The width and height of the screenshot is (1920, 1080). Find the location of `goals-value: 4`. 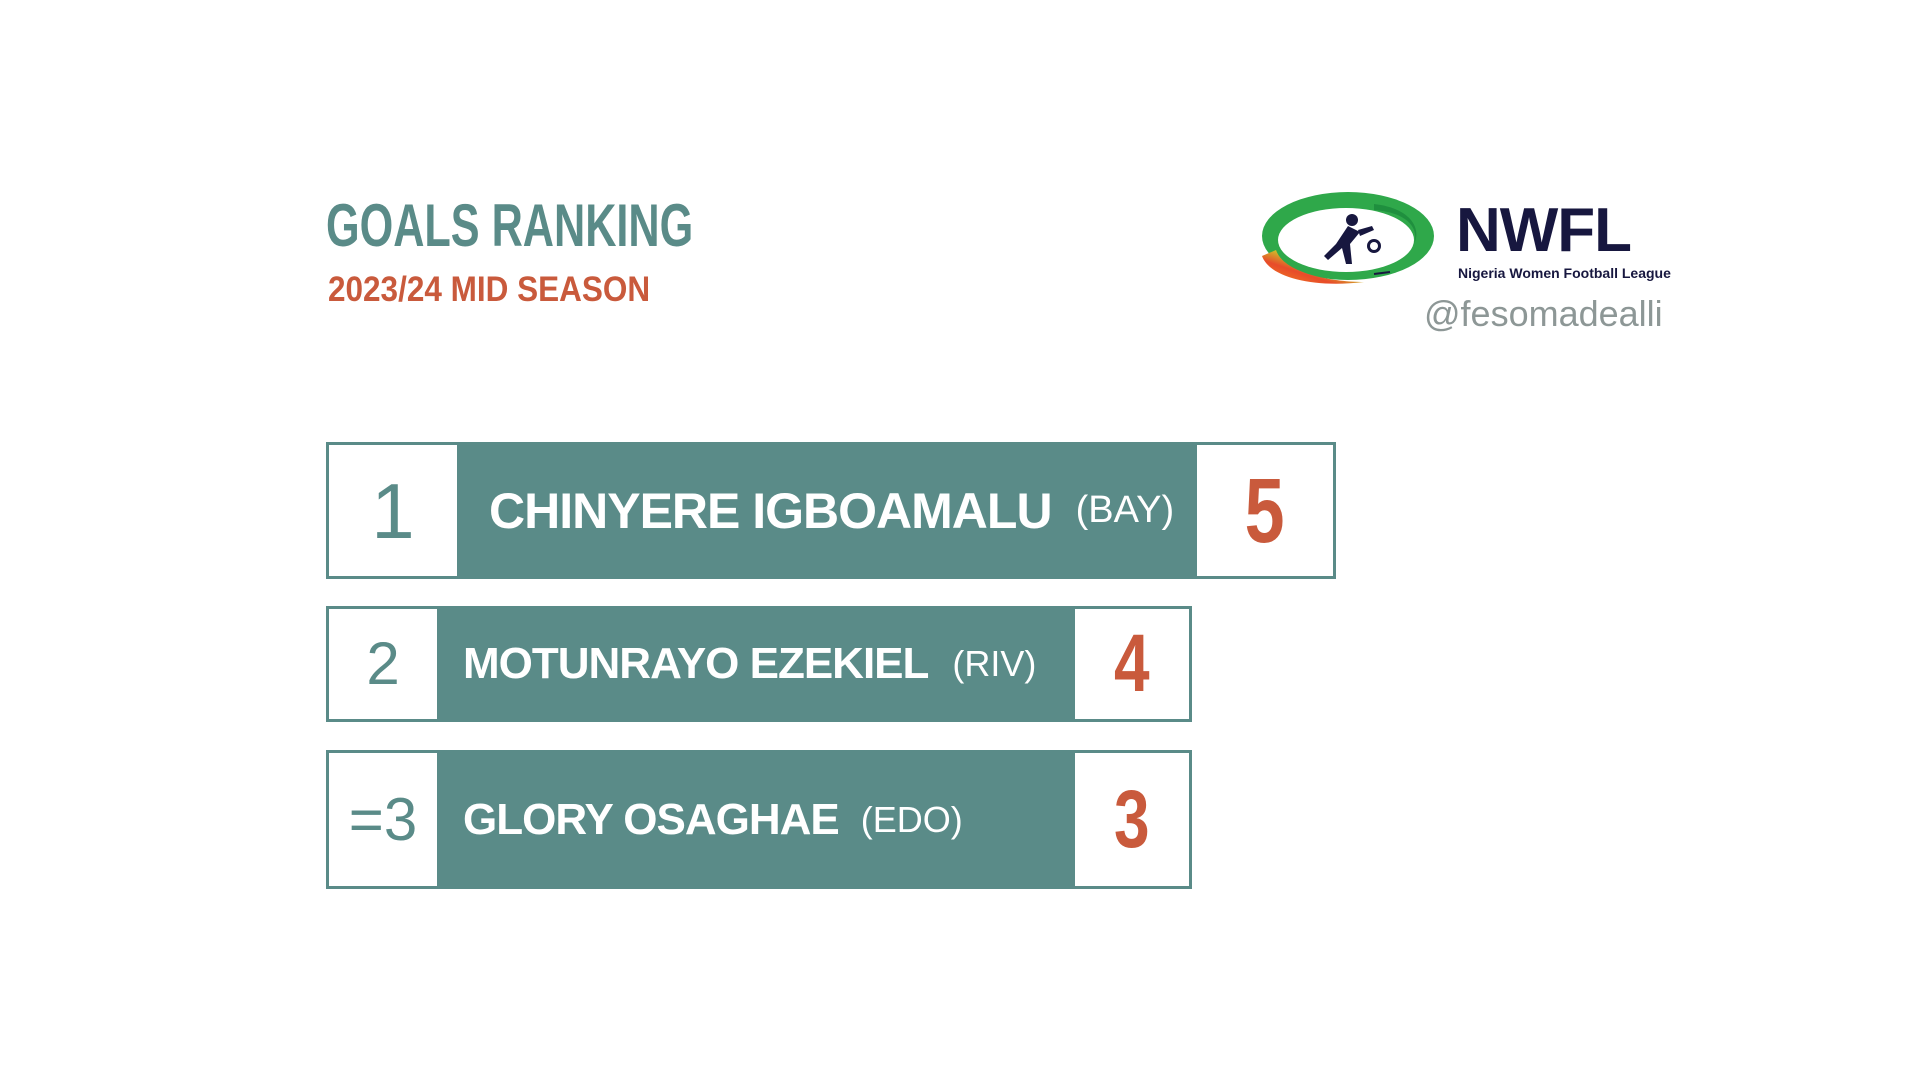

goals-value: 4 is located at coordinates (1132, 663).